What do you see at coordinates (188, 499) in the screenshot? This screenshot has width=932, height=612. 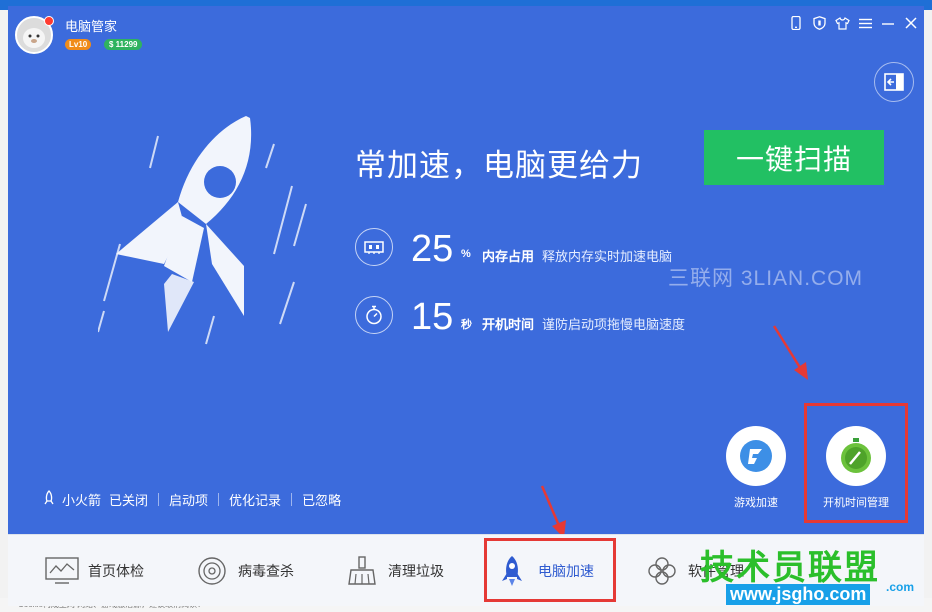 I see `startup-items-link: 启动项` at bounding box center [188, 499].